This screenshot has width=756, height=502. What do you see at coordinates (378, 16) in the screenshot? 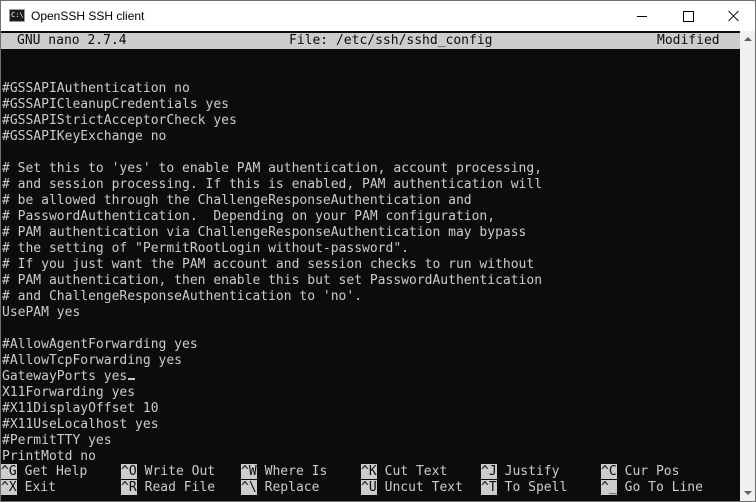
I see `title-bar: C:\. OpenSSH SSH client` at bounding box center [378, 16].